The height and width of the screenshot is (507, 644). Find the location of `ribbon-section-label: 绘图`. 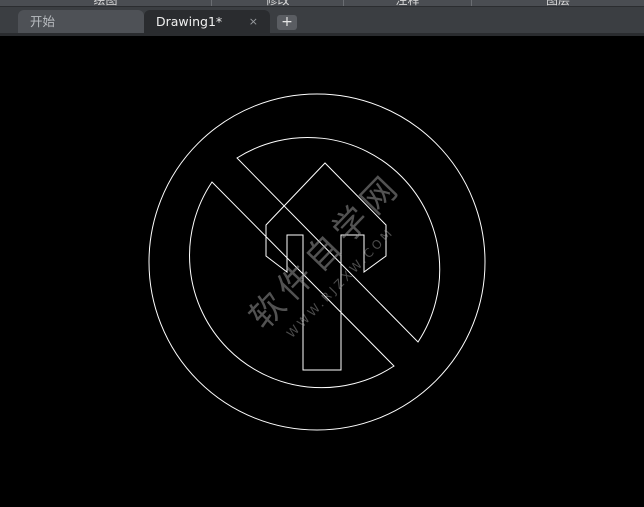

ribbon-section-label: 绘图 is located at coordinates (105, 3).